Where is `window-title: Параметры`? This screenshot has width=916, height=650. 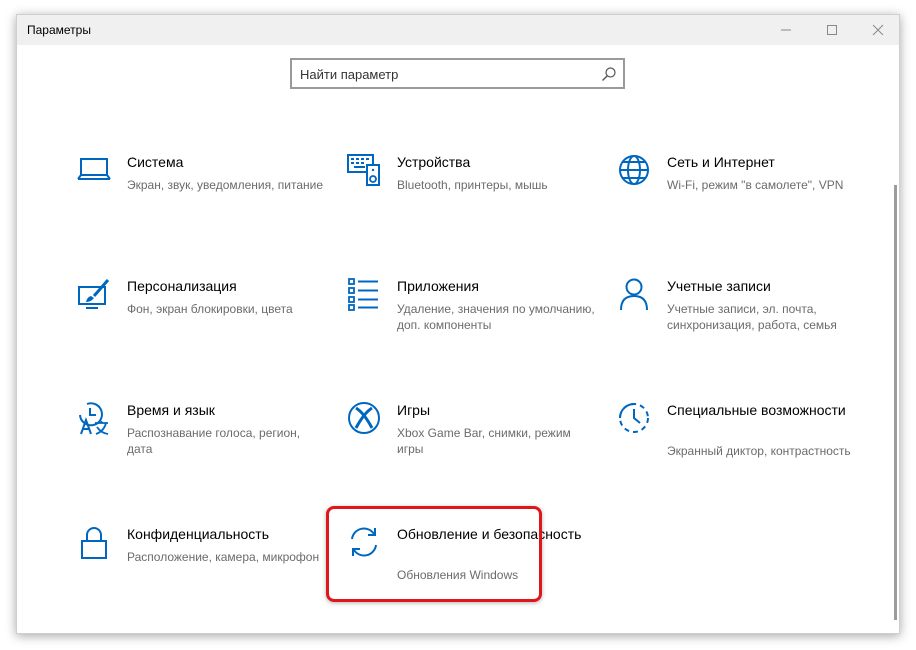
window-title: Параметры is located at coordinates (59, 30).